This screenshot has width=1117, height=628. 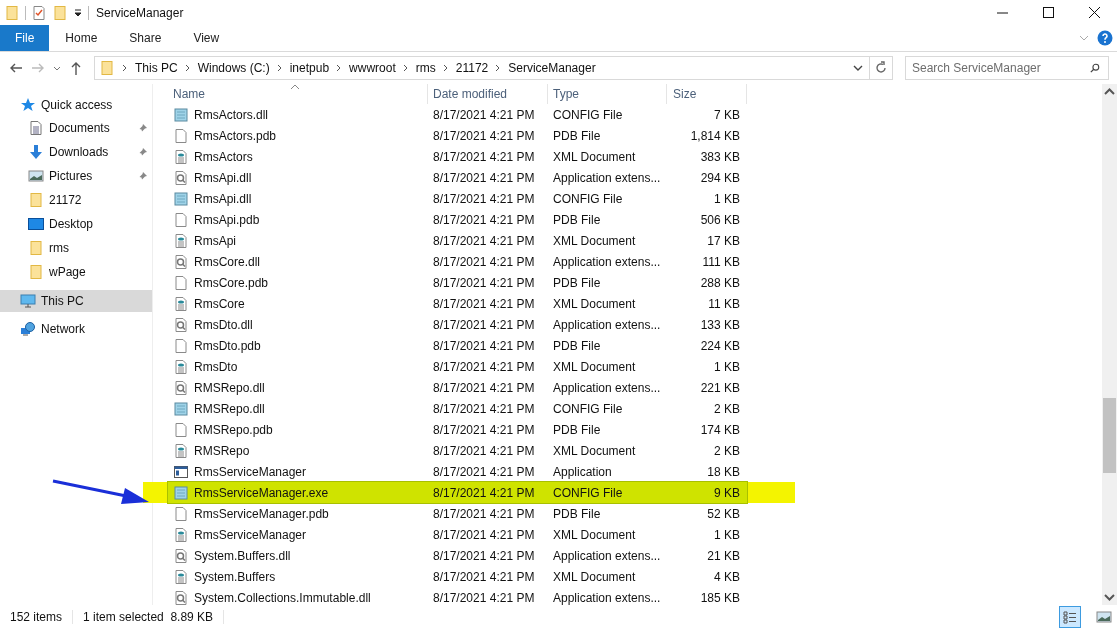 I want to click on breadcrumb-item: wwwroot, so click(x=372, y=68).